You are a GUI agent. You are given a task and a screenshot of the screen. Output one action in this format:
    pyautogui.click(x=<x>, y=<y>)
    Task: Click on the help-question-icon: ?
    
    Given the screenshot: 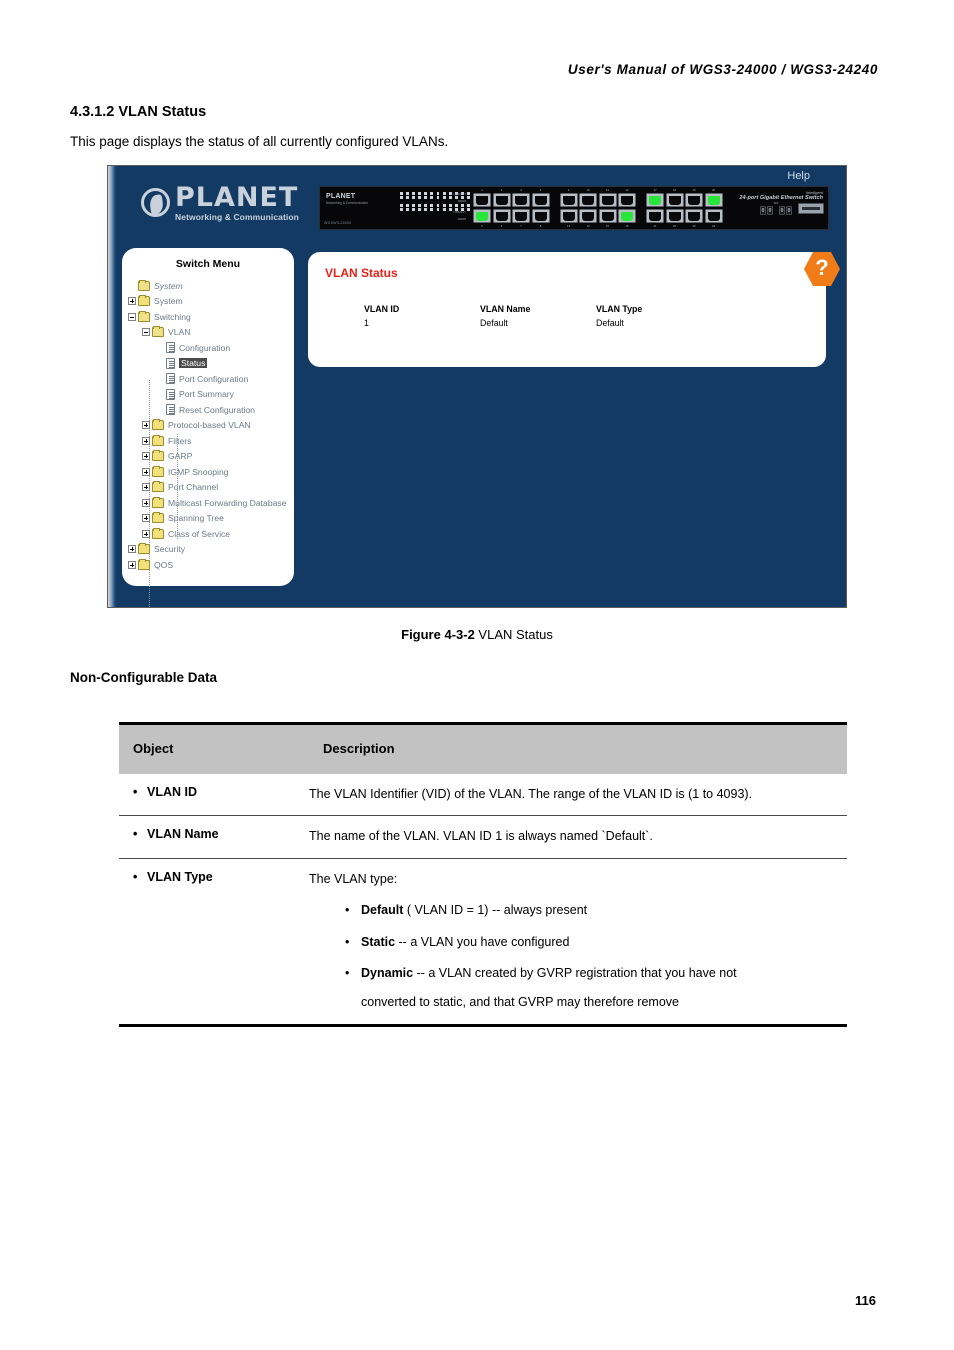 What is the action you would take?
    pyautogui.click(x=822, y=269)
    